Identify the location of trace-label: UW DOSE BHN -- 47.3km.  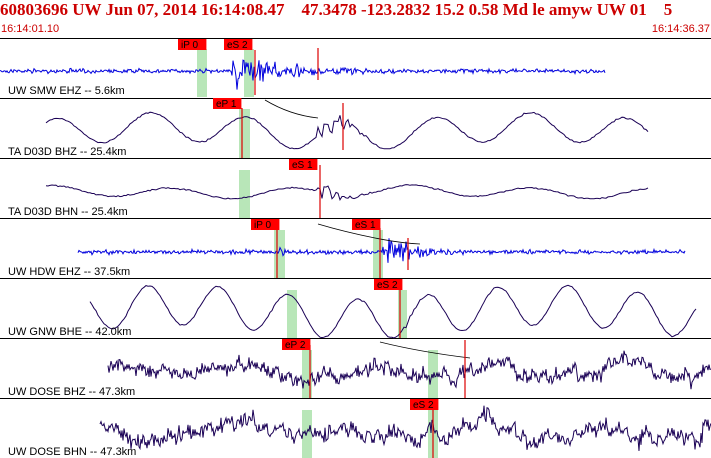
(72, 452).